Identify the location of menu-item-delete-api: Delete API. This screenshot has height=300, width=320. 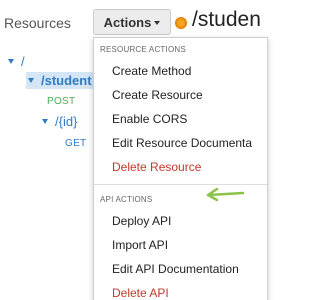
(140, 293).